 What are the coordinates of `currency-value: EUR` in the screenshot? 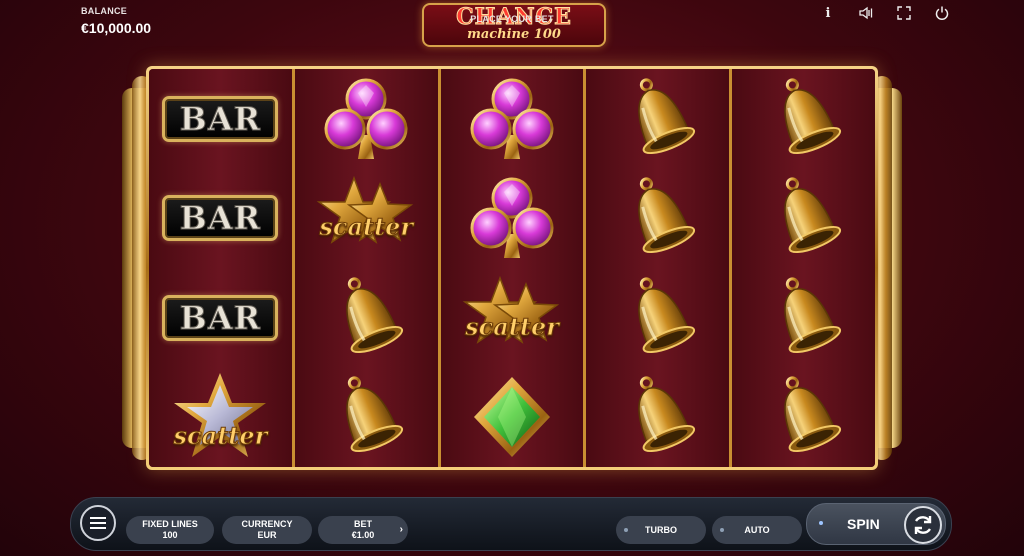 It's located at (267, 535).